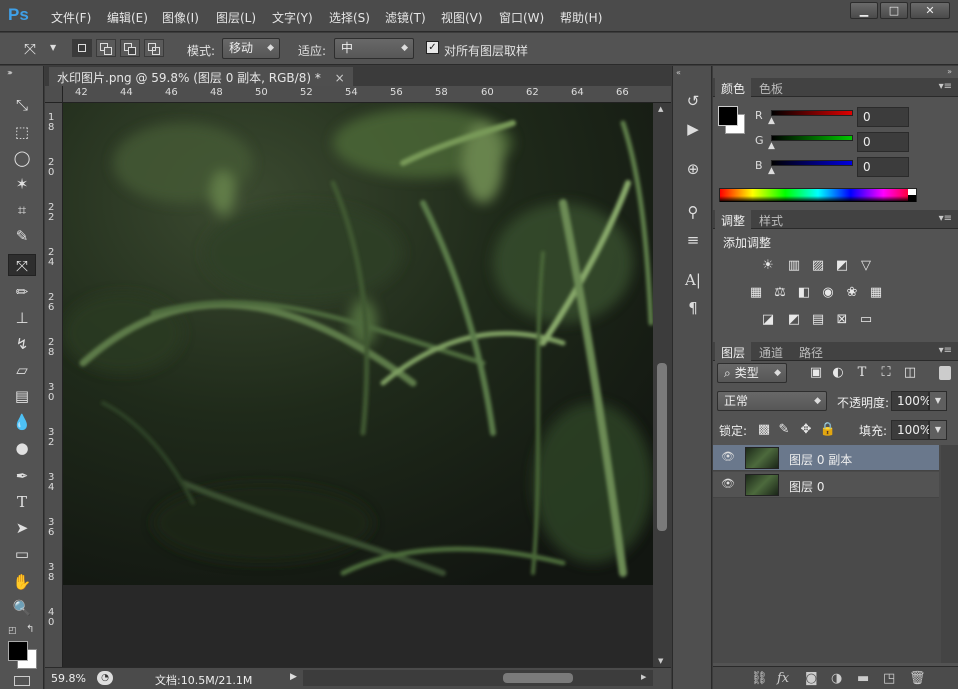 The height and width of the screenshot is (689, 958). Describe the element at coordinates (864, 10) in the screenshot. I see `minimize-button: ▁` at that location.